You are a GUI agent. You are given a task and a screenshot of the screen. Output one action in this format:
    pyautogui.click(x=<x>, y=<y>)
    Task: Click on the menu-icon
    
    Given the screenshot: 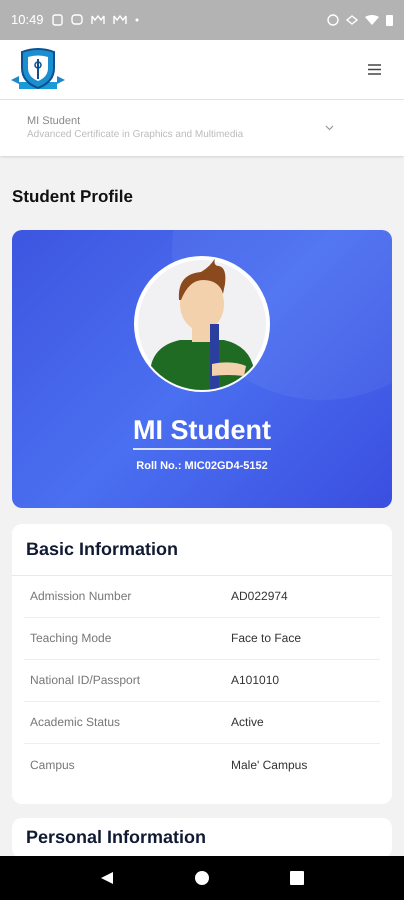 What is the action you would take?
    pyautogui.click(x=374, y=69)
    